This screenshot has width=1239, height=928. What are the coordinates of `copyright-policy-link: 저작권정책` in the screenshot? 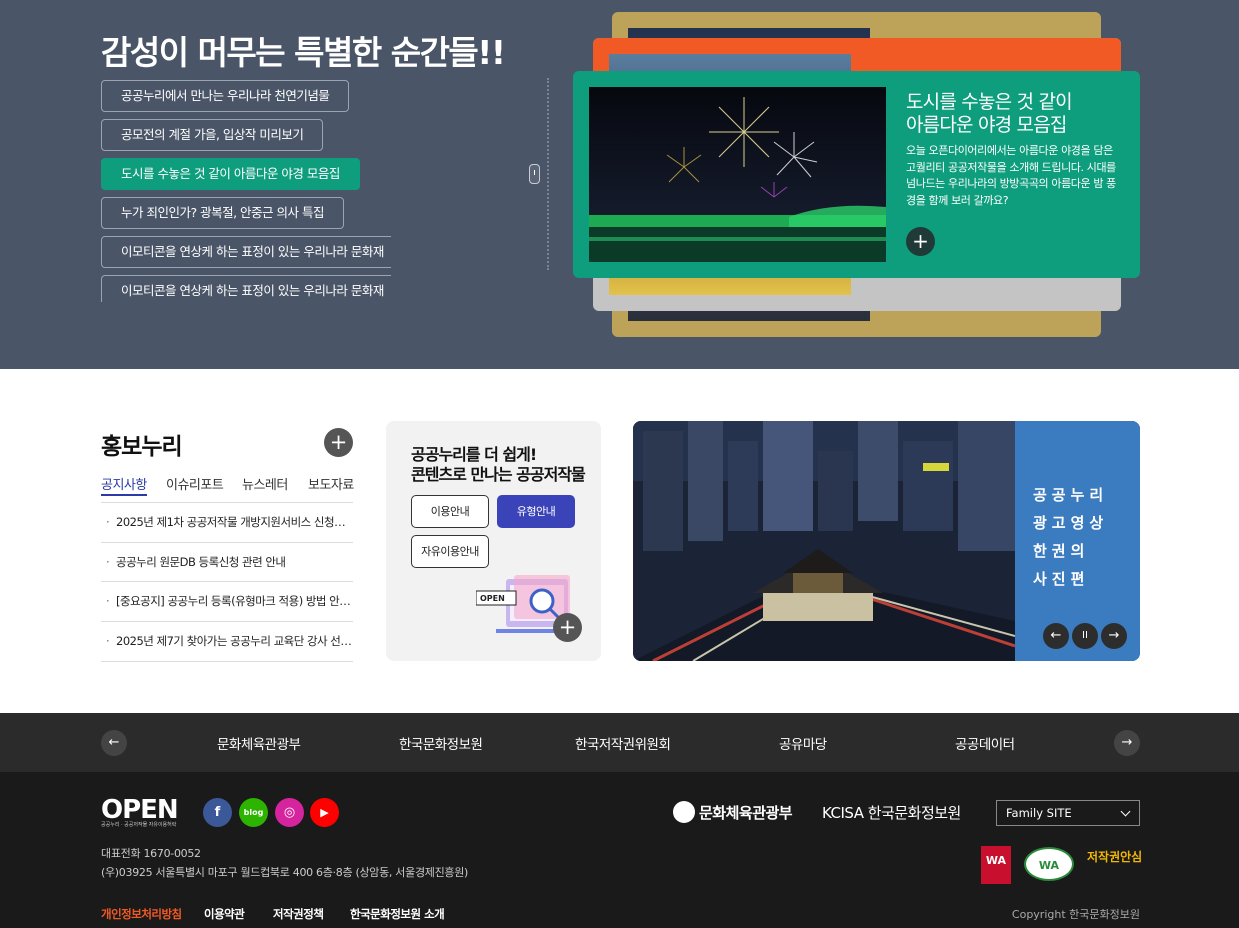 It's located at (298, 914).